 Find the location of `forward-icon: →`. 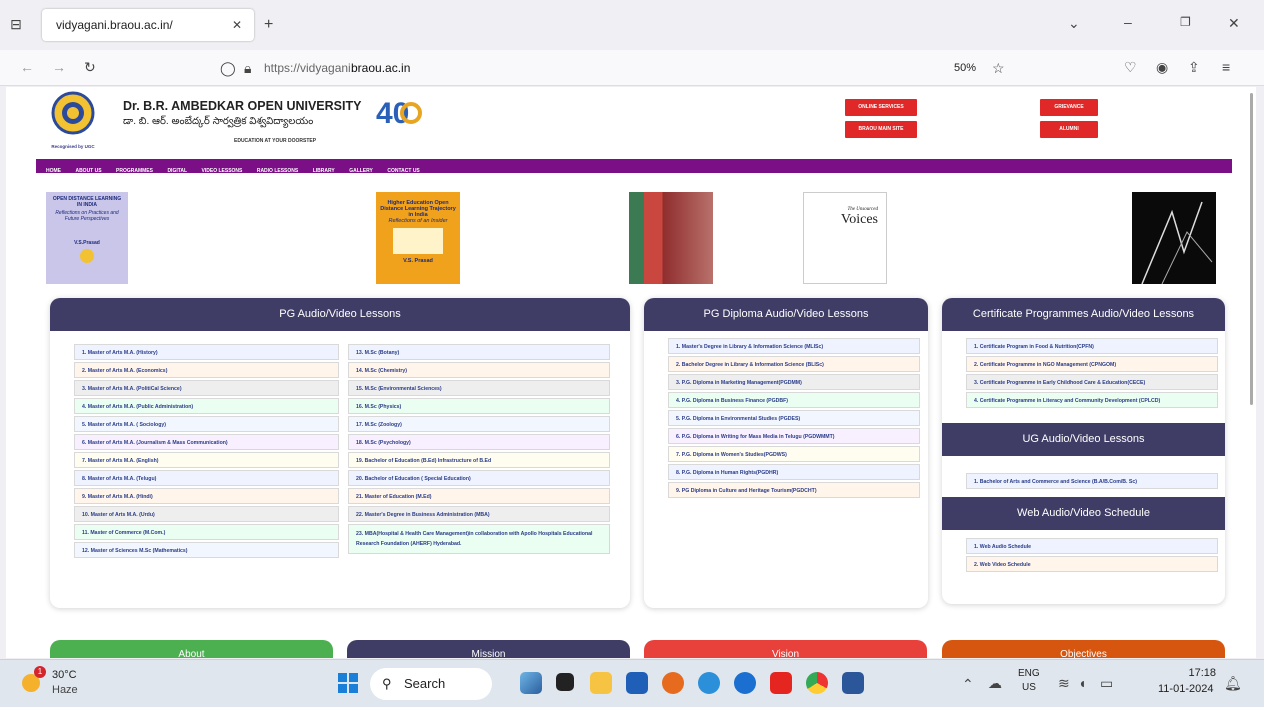

forward-icon: → is located at coordinates (59, 67).